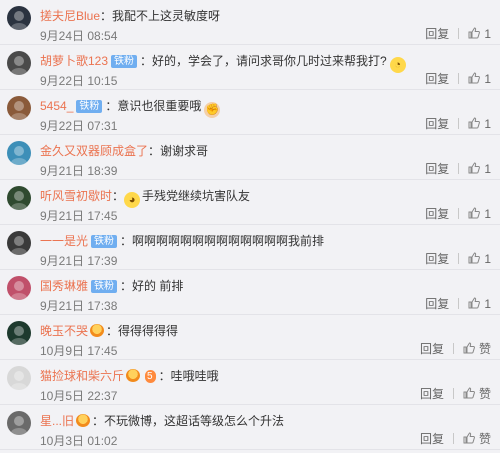 This screenshot has height=453, width=500. I want to click on comment-text: 哇哦哇哦, so click(194, 376).